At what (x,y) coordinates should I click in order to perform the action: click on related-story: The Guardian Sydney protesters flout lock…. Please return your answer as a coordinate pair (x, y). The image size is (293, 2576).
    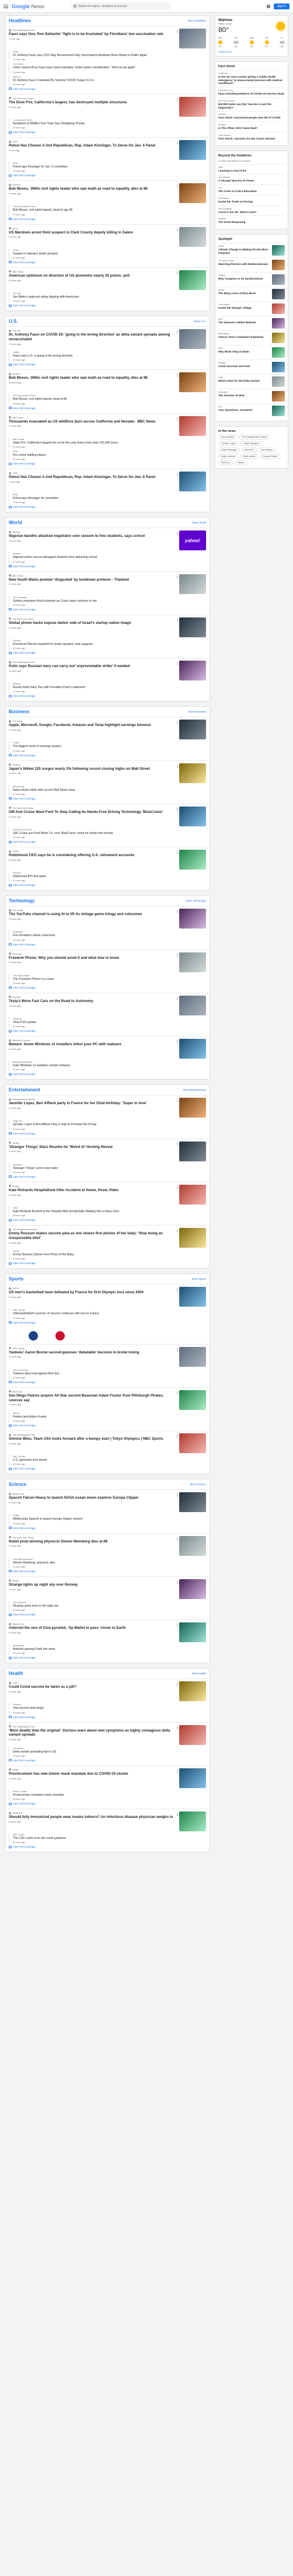
    Looking at the image, I should click on (107, 600).